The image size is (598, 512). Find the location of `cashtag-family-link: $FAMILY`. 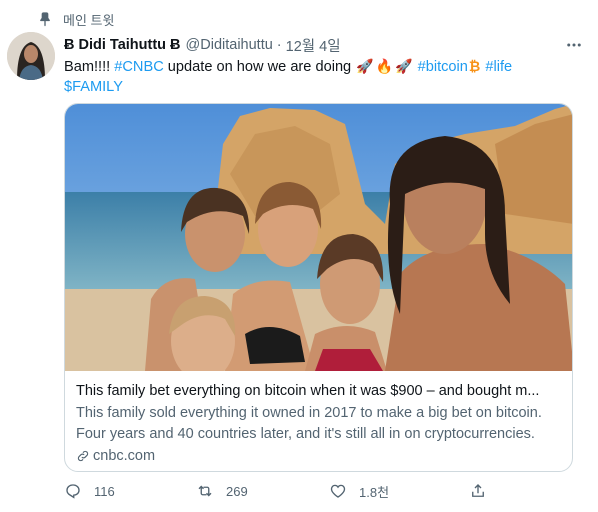

cashtag-family-link: $FAMILY is located at coordinates (93, 87).